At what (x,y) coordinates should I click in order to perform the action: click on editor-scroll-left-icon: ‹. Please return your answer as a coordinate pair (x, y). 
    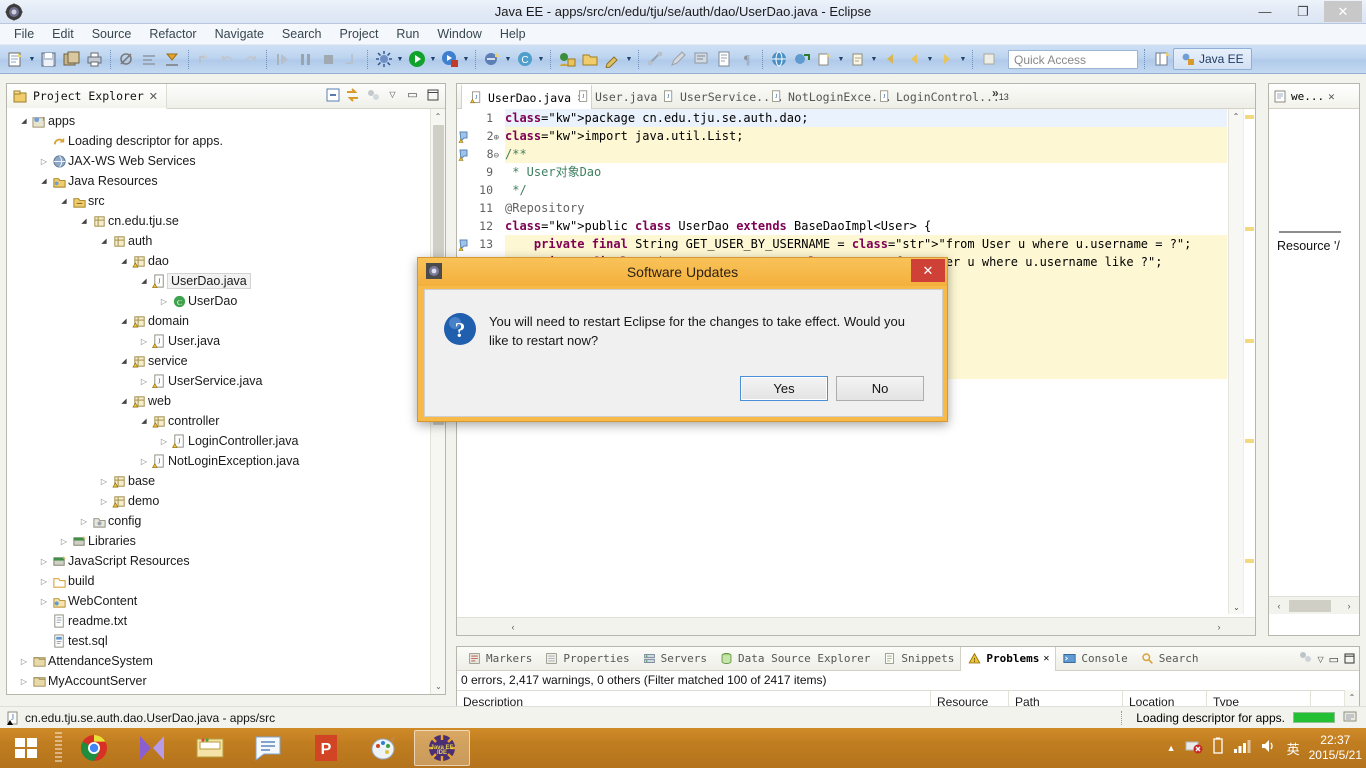
    Looking at the image, I should click on (513, 627).